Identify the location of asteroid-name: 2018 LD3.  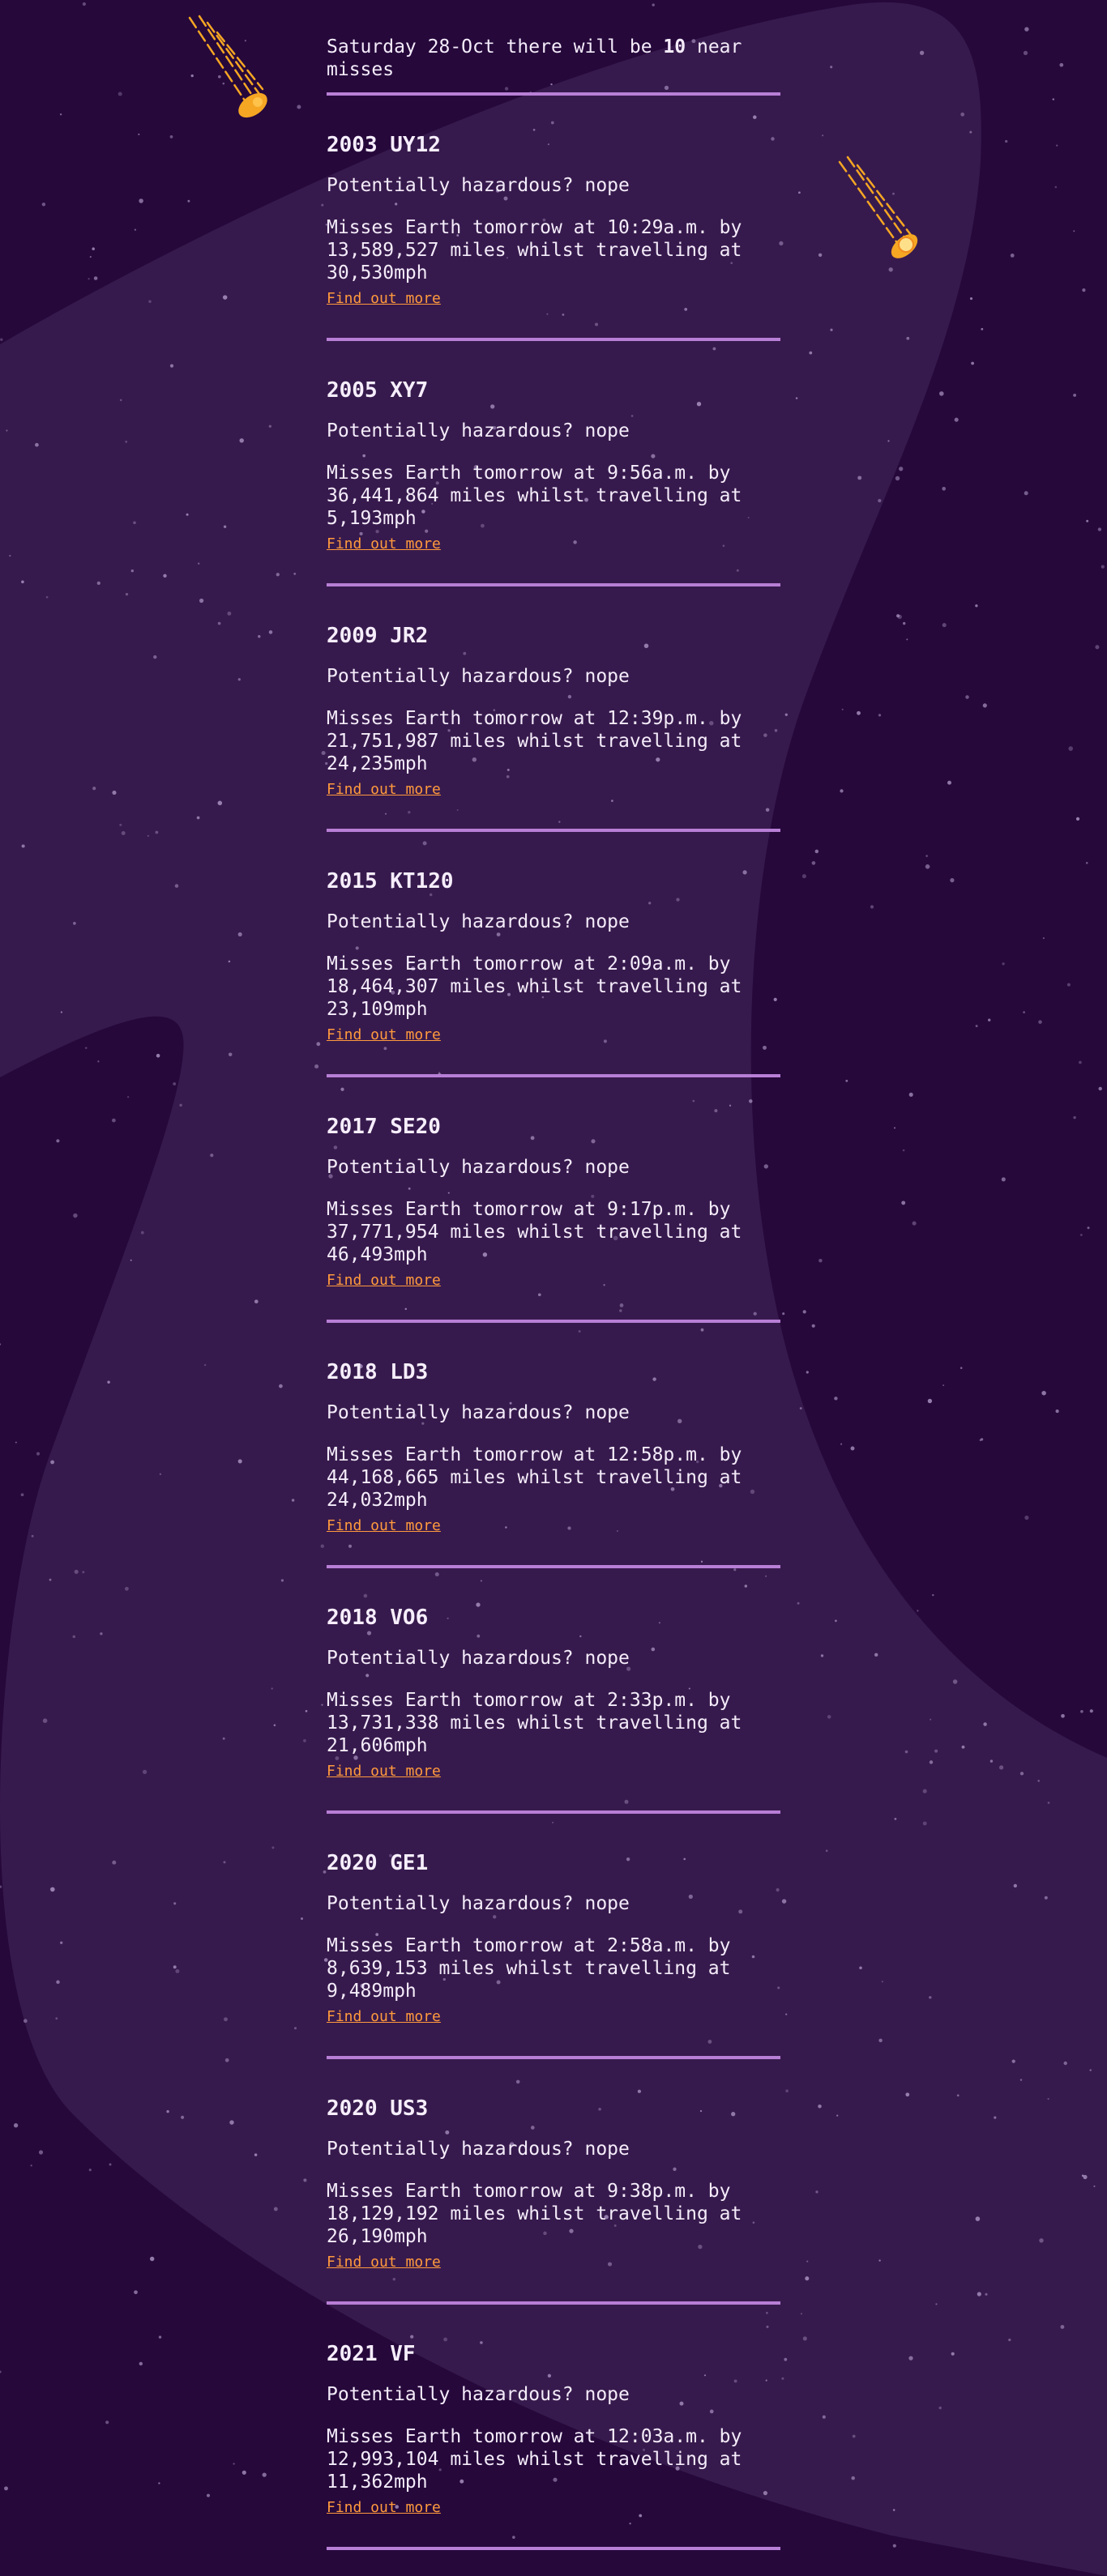
(378, 1372).